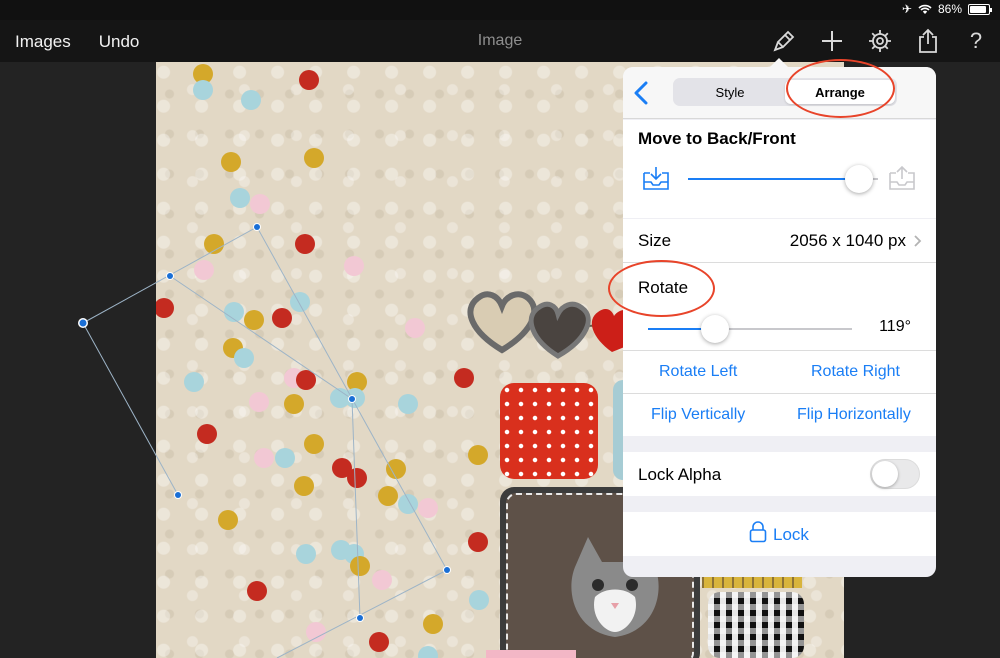  What do you see at coordinates (791, 535) in the screenshot?
I see `lock-button: Lock` at bounding box center [791, 535].